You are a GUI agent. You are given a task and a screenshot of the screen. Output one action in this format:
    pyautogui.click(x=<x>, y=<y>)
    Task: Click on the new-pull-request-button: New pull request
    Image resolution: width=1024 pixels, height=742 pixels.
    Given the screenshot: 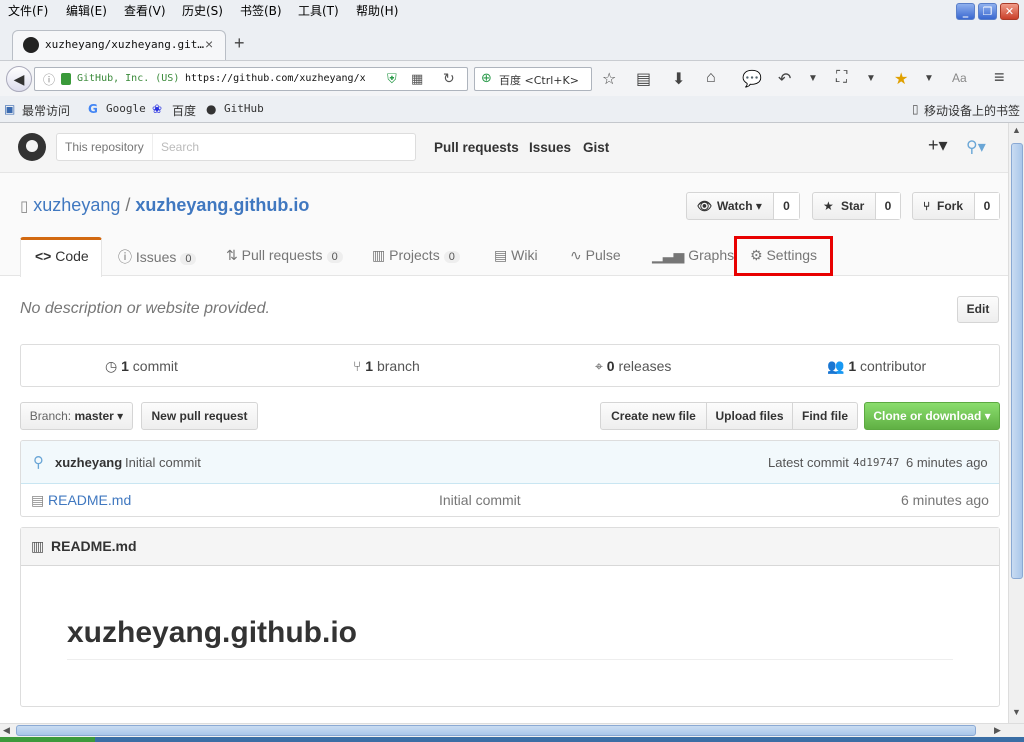 What is the action you would take?
    pyautogui.click(x=199, y=416)
    